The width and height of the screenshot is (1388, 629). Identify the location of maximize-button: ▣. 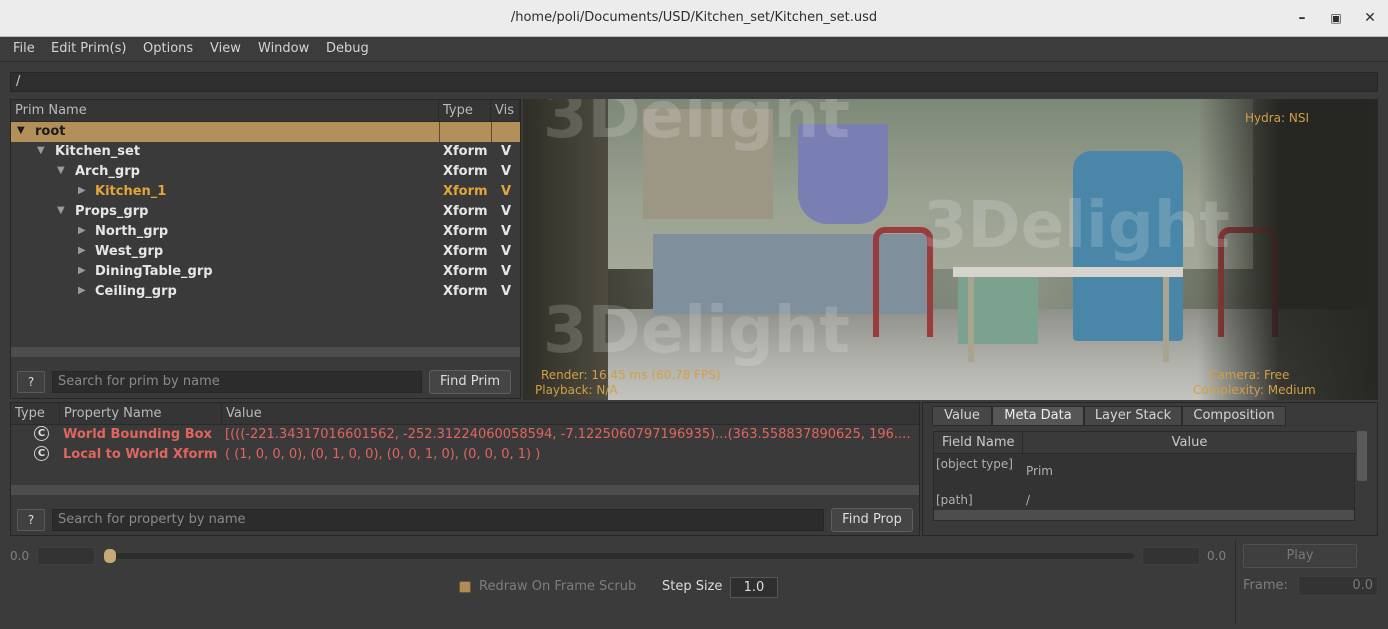
(1336, 18).